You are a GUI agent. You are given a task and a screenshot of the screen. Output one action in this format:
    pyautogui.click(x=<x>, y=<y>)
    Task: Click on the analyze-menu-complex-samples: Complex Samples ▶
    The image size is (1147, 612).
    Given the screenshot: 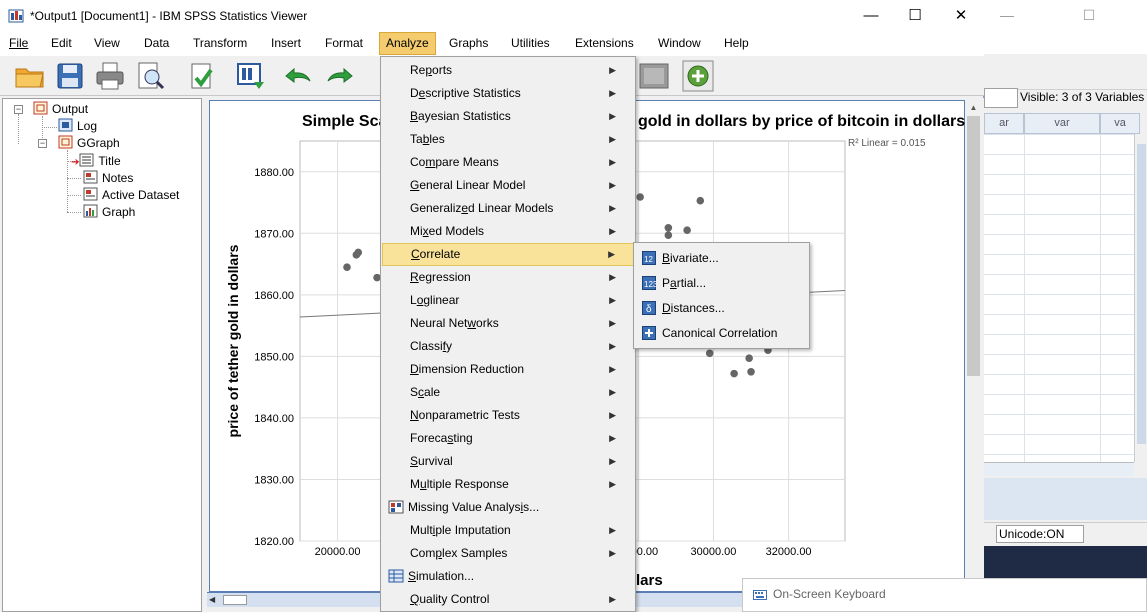 What is the action you would take?
    pyautogui.click(x=508, y=553)
    